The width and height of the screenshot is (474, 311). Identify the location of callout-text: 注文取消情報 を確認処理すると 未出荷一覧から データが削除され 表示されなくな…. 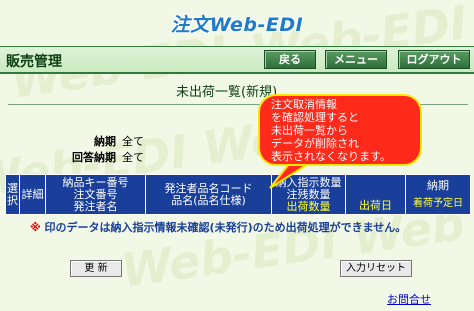
(331, 130).